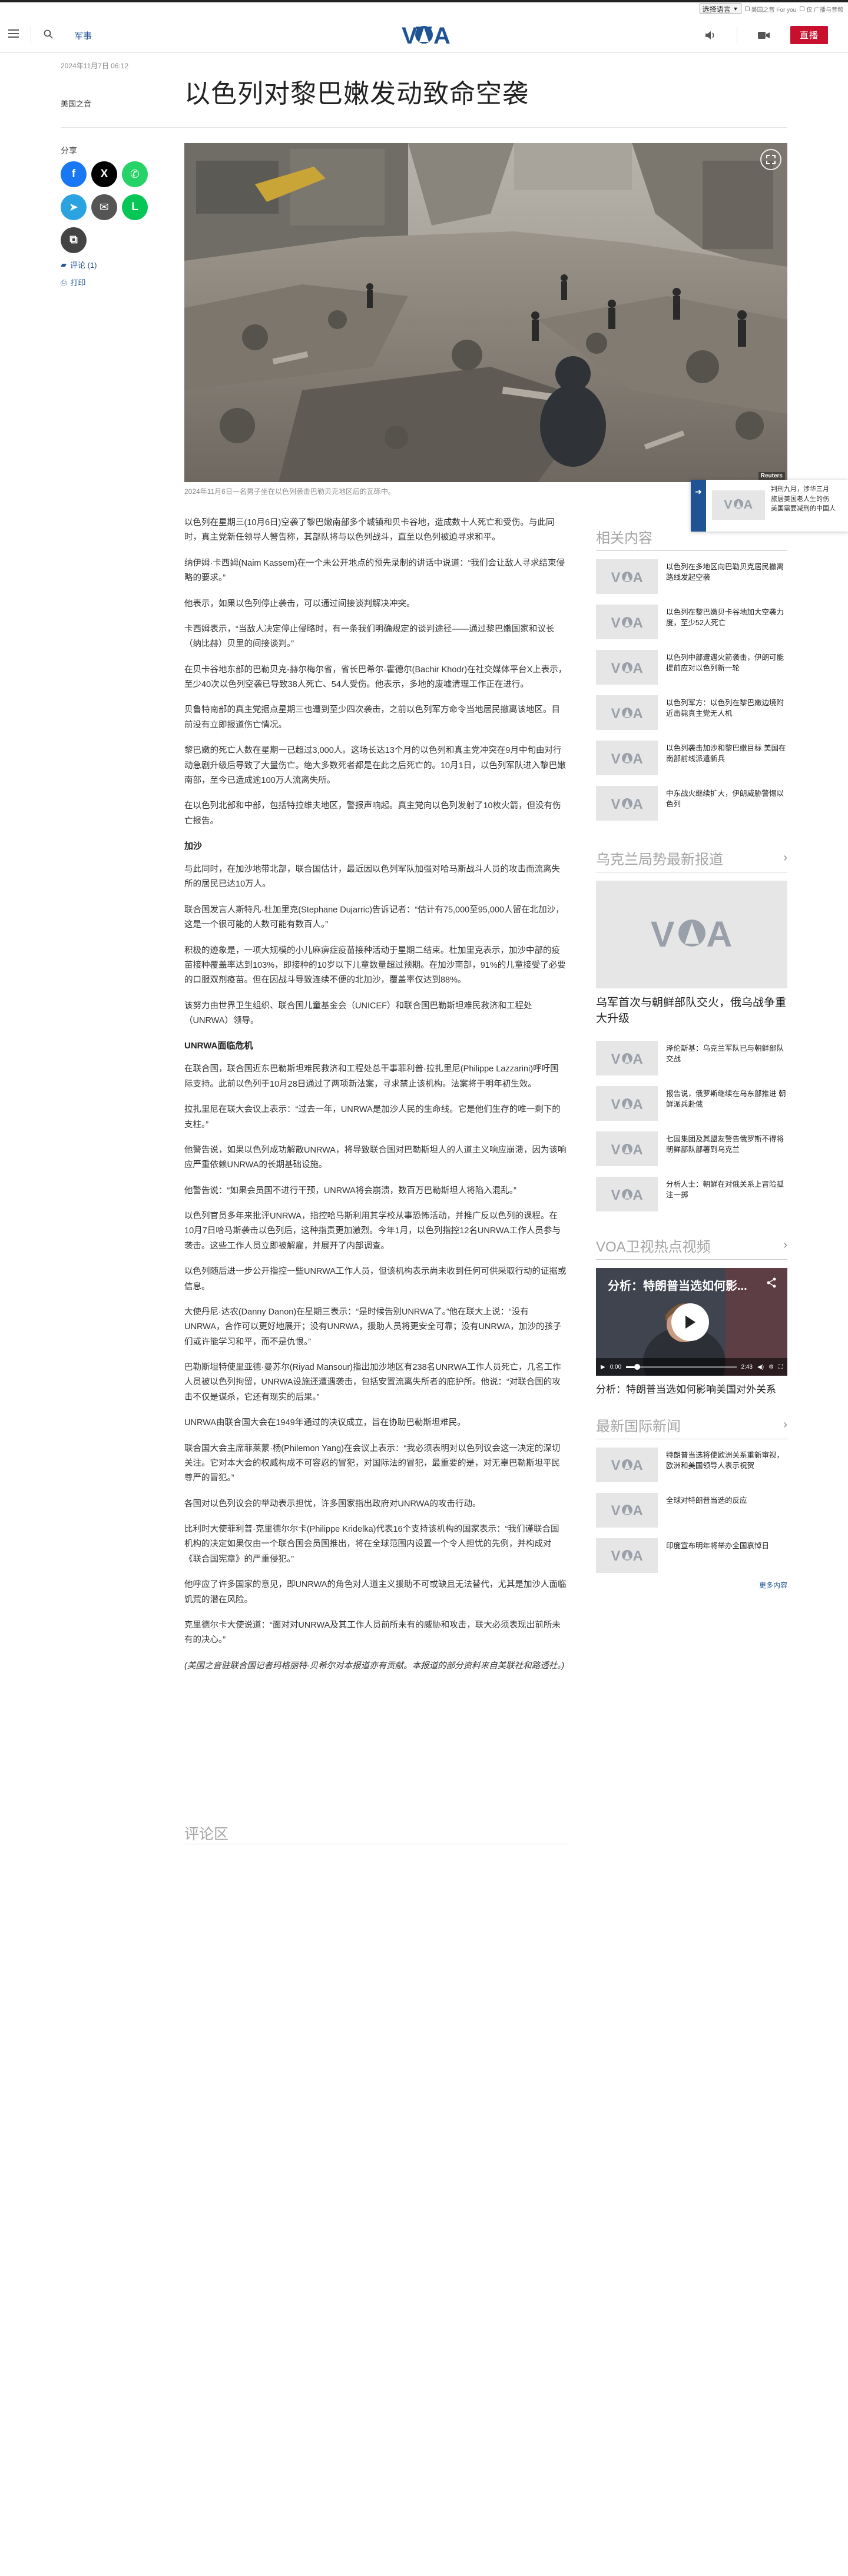 The image size is (848, 2576). What do you see at coordinates (781, 1367) in the screenshot?
I see `fullscreen-icon: ⛶` at bounding box center [781, 1367].